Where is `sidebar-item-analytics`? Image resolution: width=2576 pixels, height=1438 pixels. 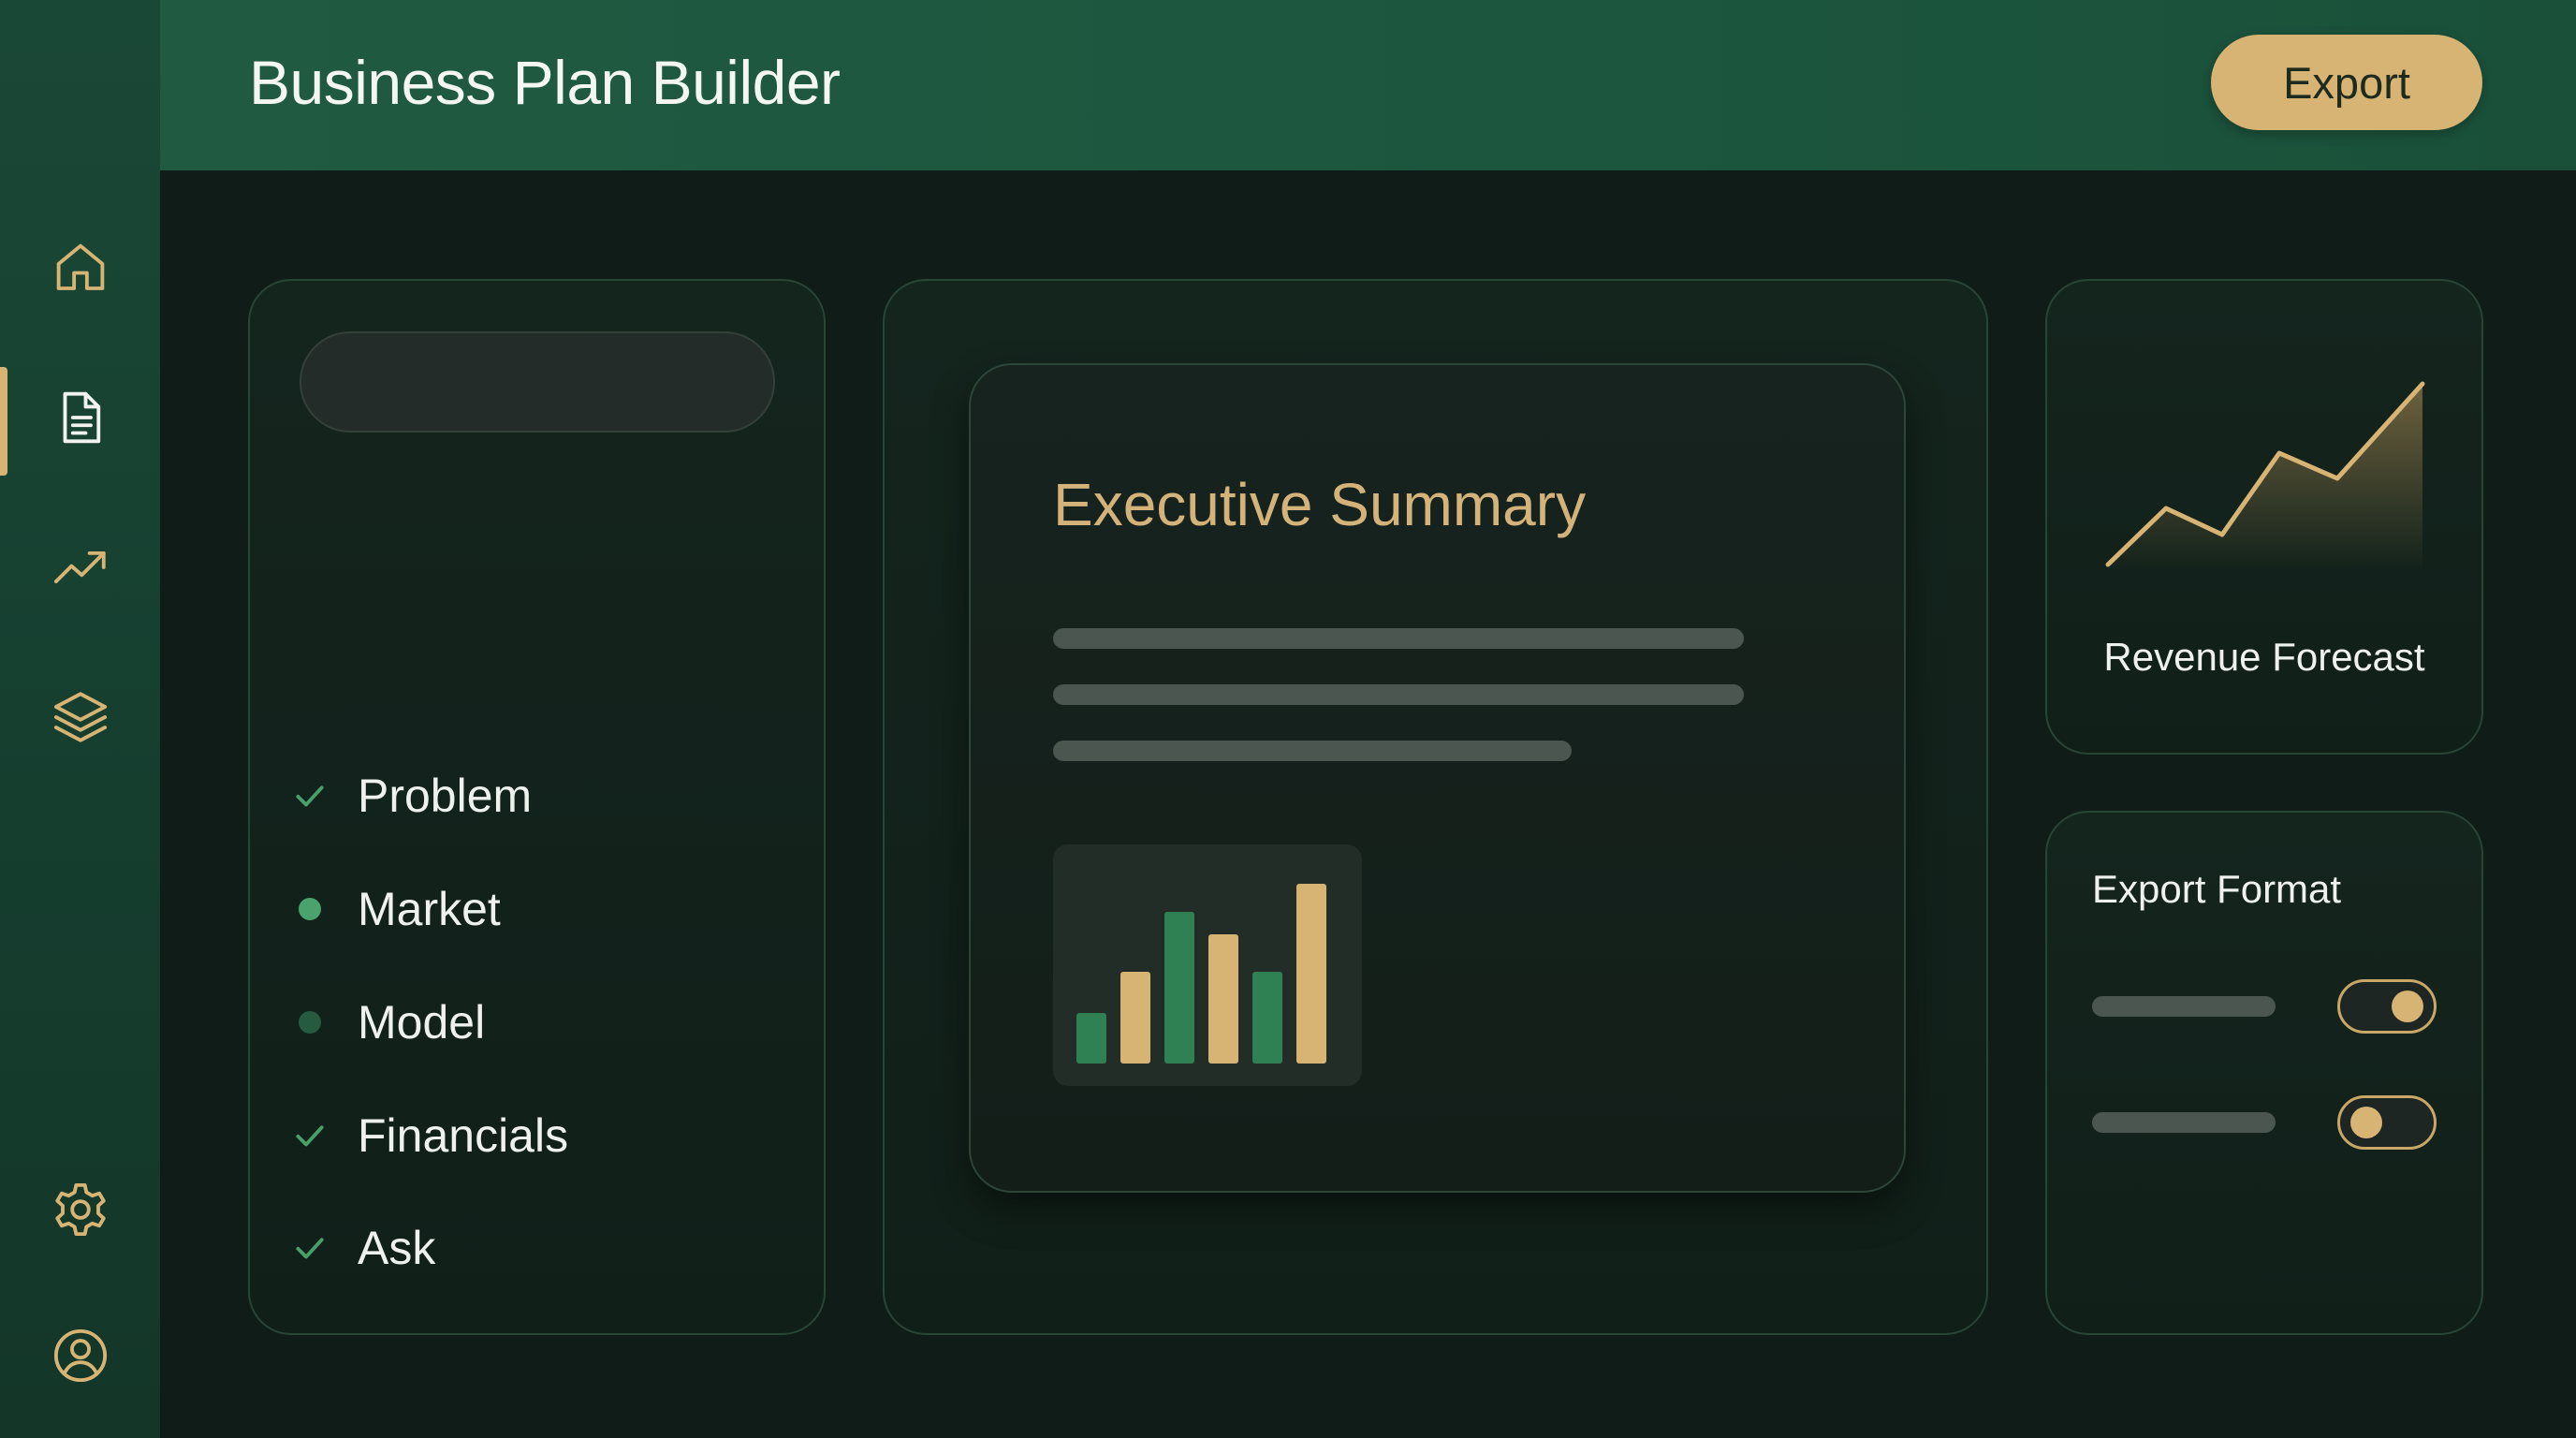
sidebar-item-analytics is located at coordinates (80, 567).